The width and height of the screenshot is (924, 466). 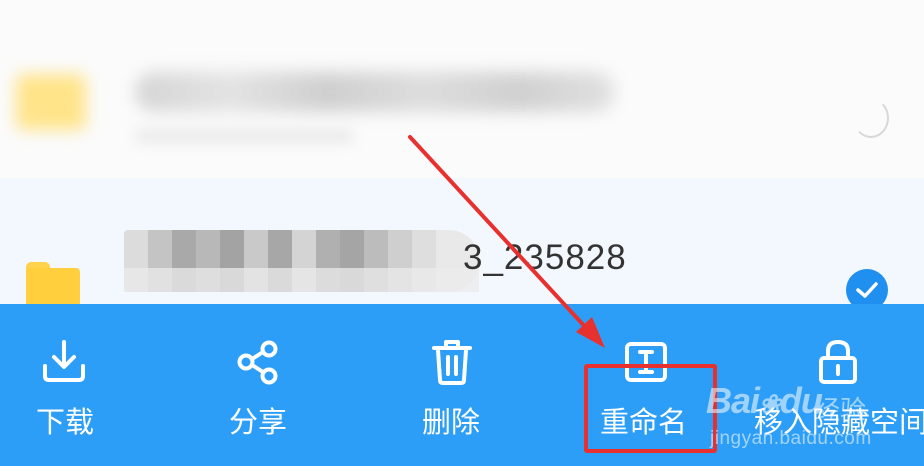 What do you see at coordinates (650, 408) in the screenshot?
I see `annotation-highlight-box` at bounding box center [650, 408].